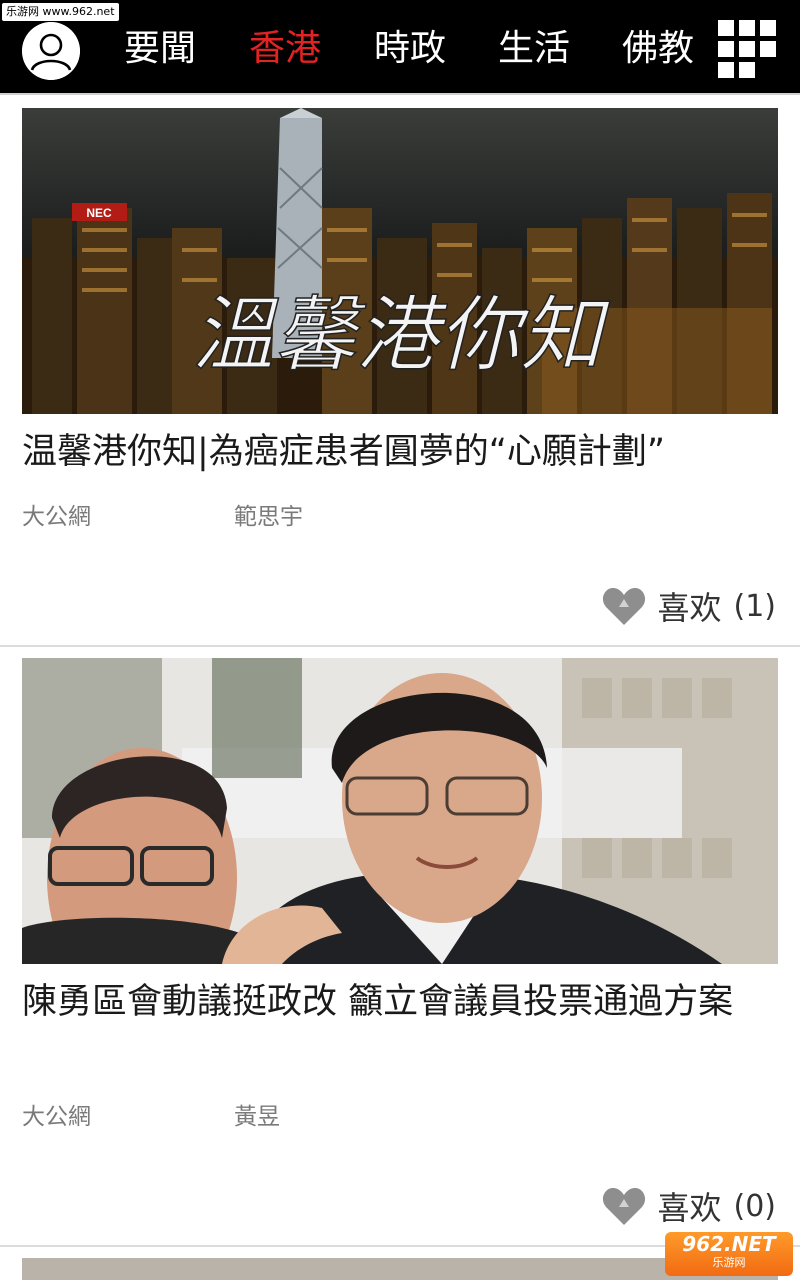 The width and height of the screenshot is (800, 1280). What do you see at coordinates (51, 51) in the screenshot?
I see `user-profile-icon` at bounding box center [51, 51].